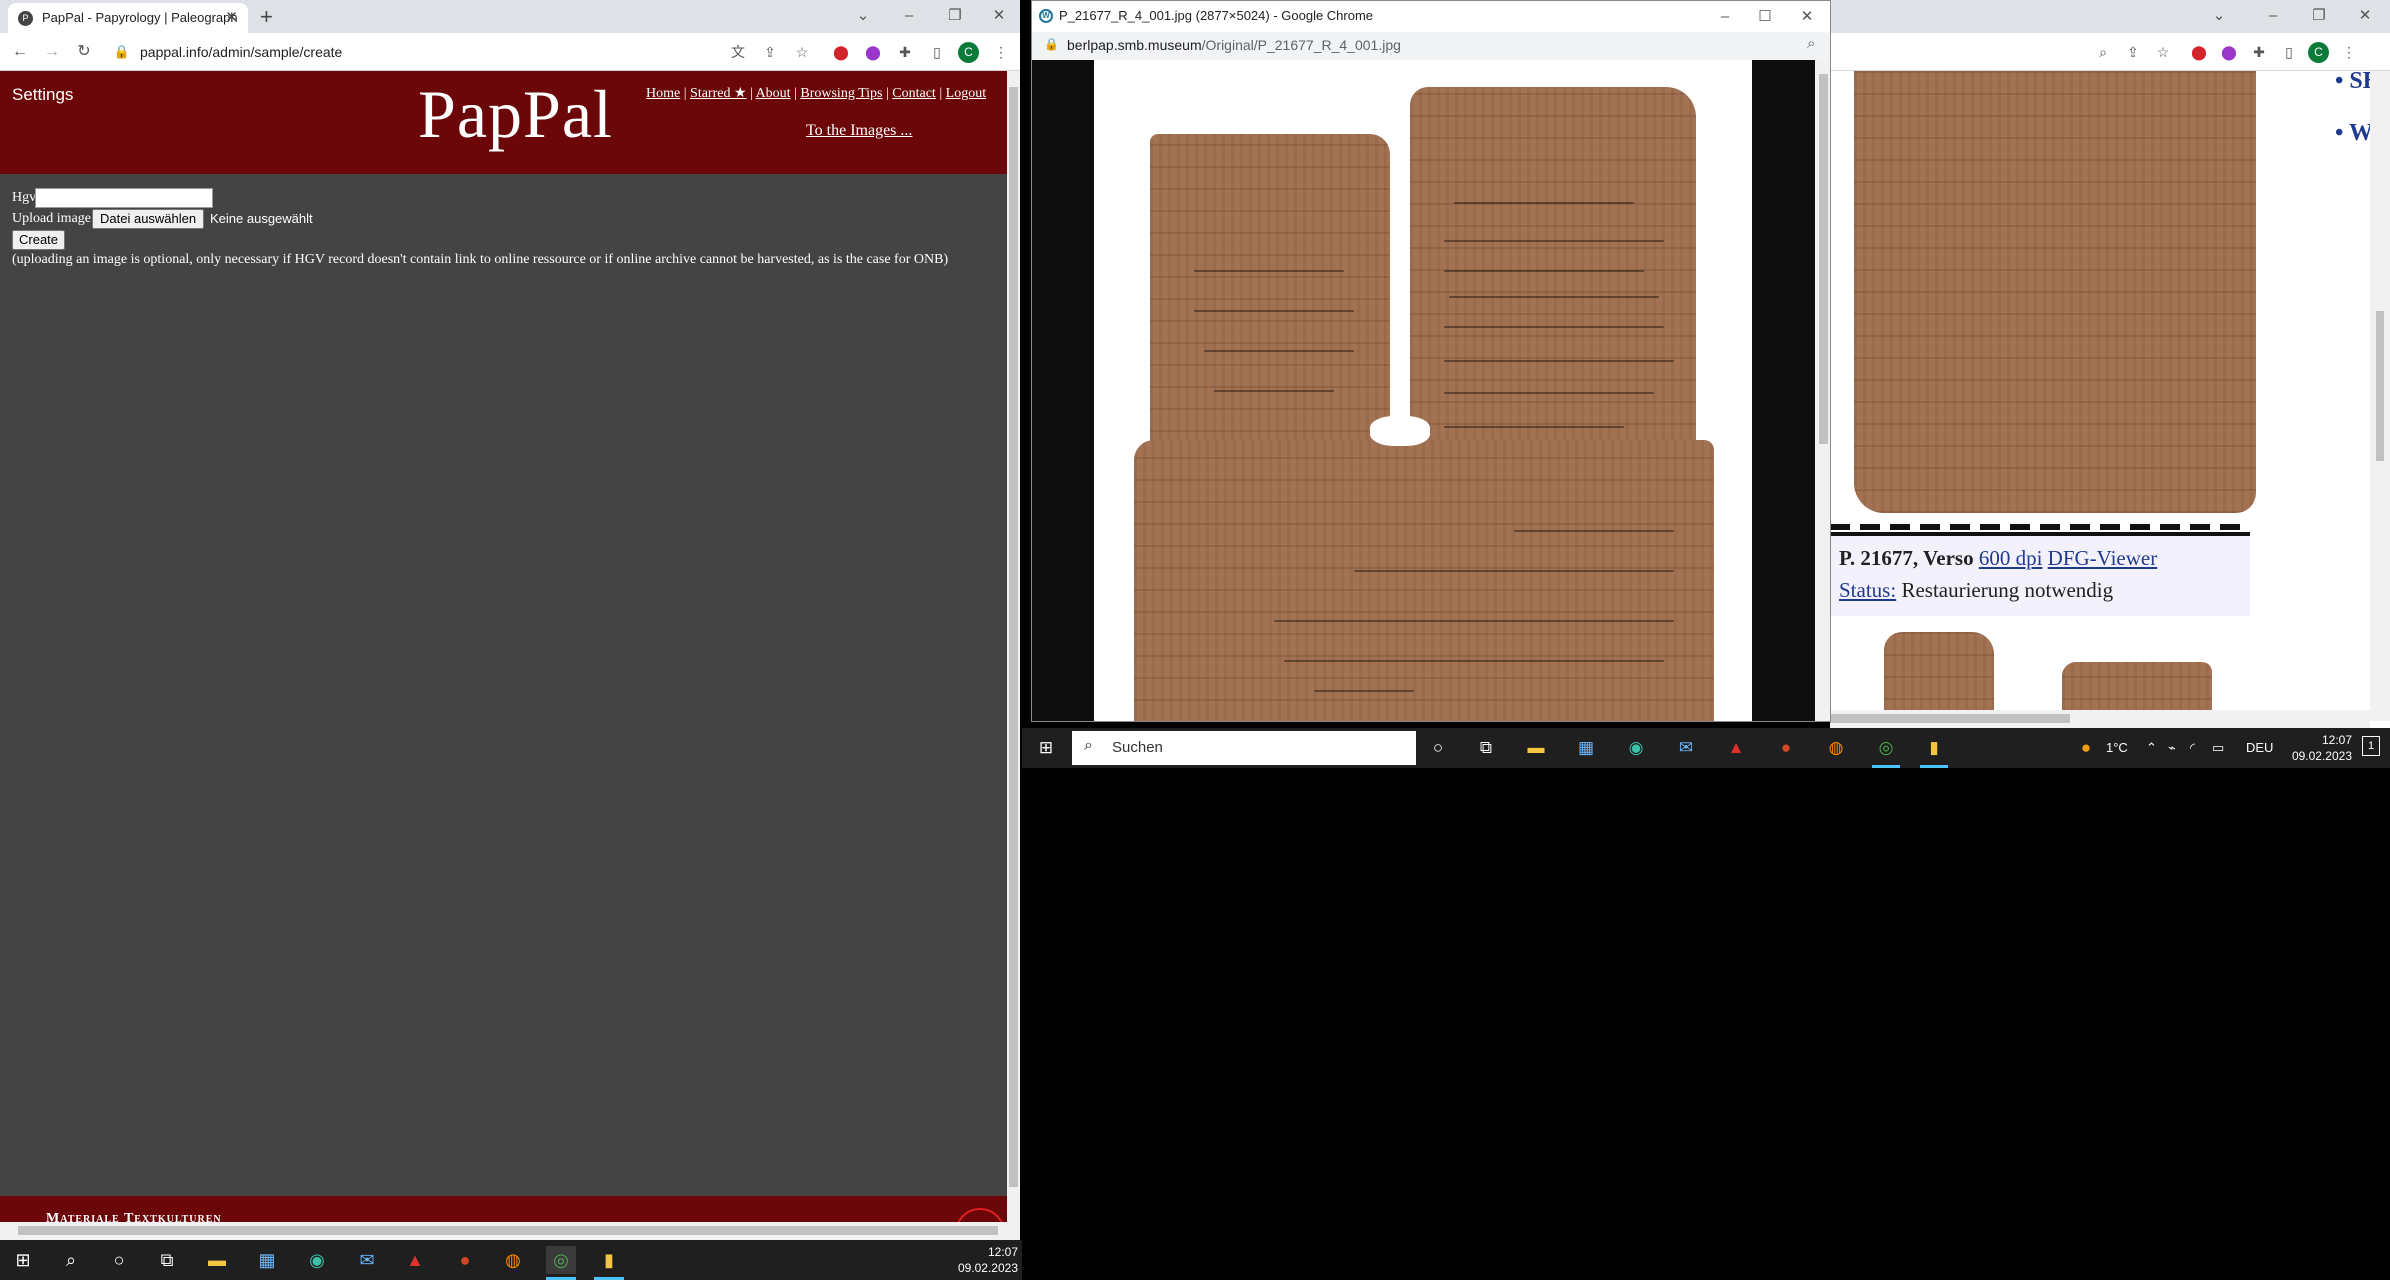 The width and height of the screenshot is (2390, 1280). Describe the element at coordinates (841, 93) in the screenshot. I see `nav-browsing-tips: Browsing Tips` at that location.